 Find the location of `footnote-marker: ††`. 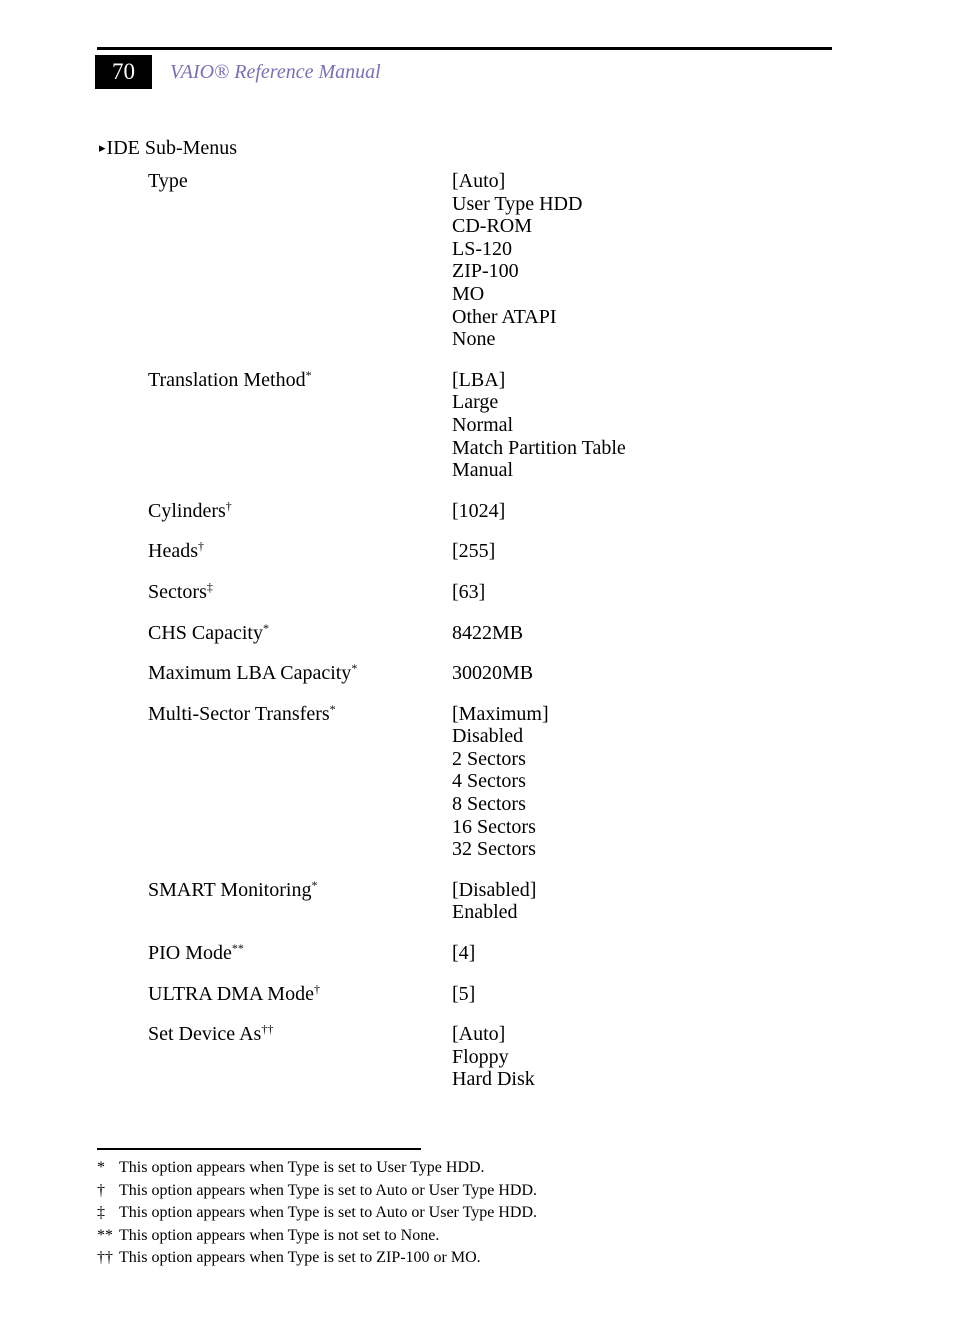

footnote-marker: †† is located at coordinates (105, 1257).